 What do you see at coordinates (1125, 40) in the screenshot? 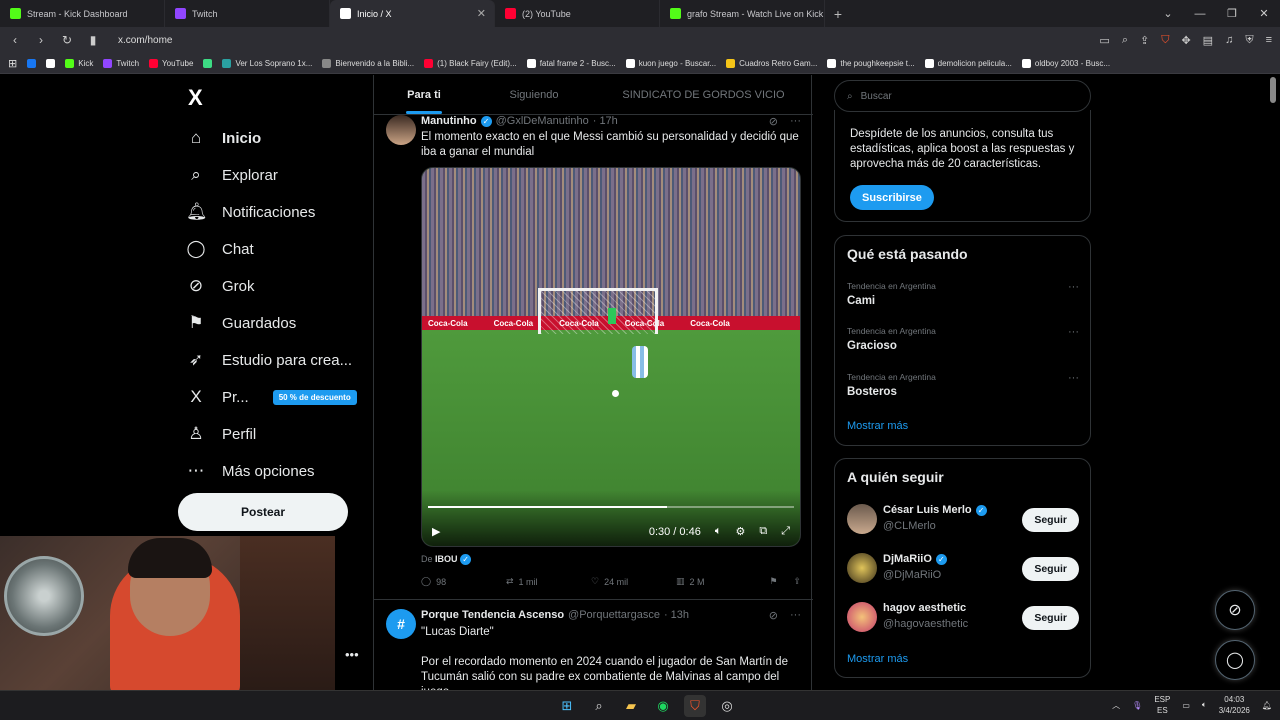
I see `zoom-icon: ⌕` at bounding box center [1125, 40].